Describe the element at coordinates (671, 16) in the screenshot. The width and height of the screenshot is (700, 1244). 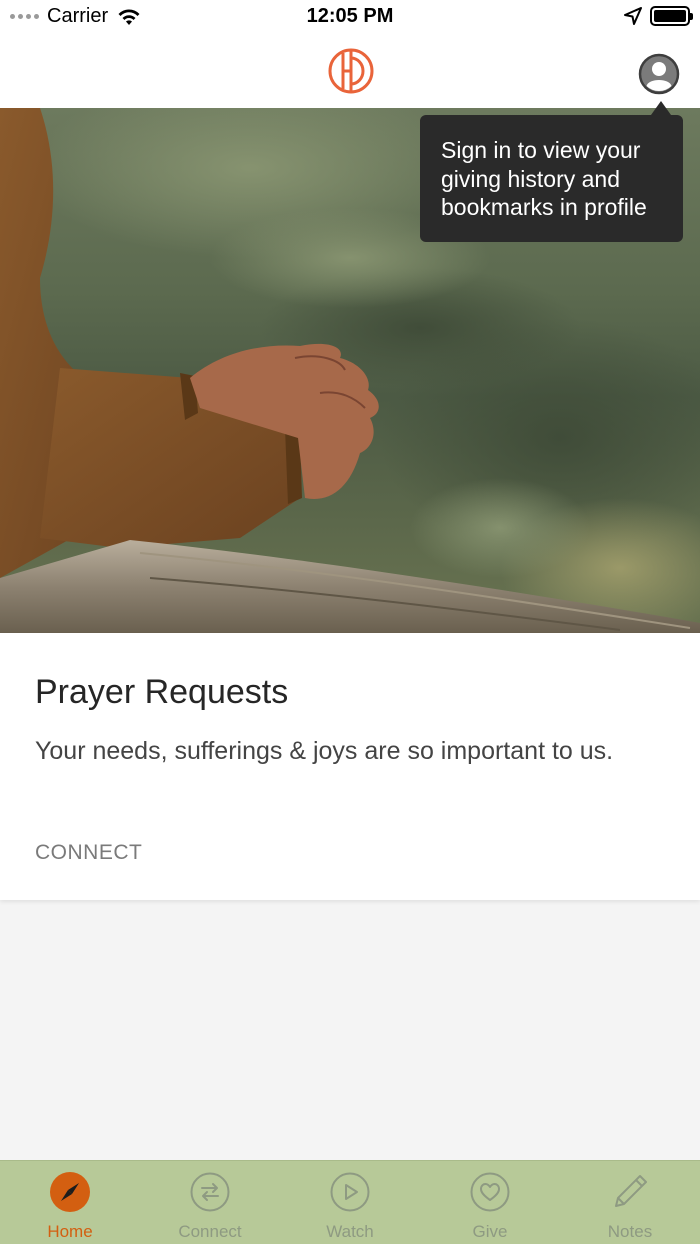
I see `battery-icon` at that location.